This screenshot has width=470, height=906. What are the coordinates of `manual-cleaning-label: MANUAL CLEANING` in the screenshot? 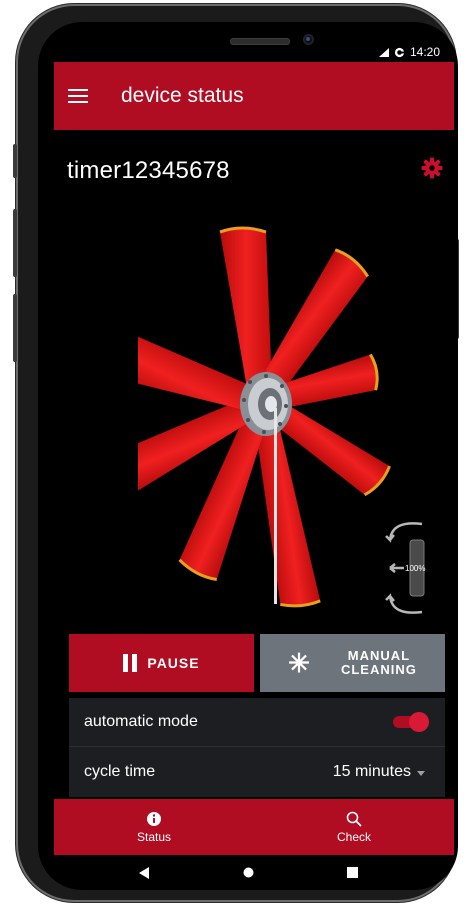 It's located at (379, 663).